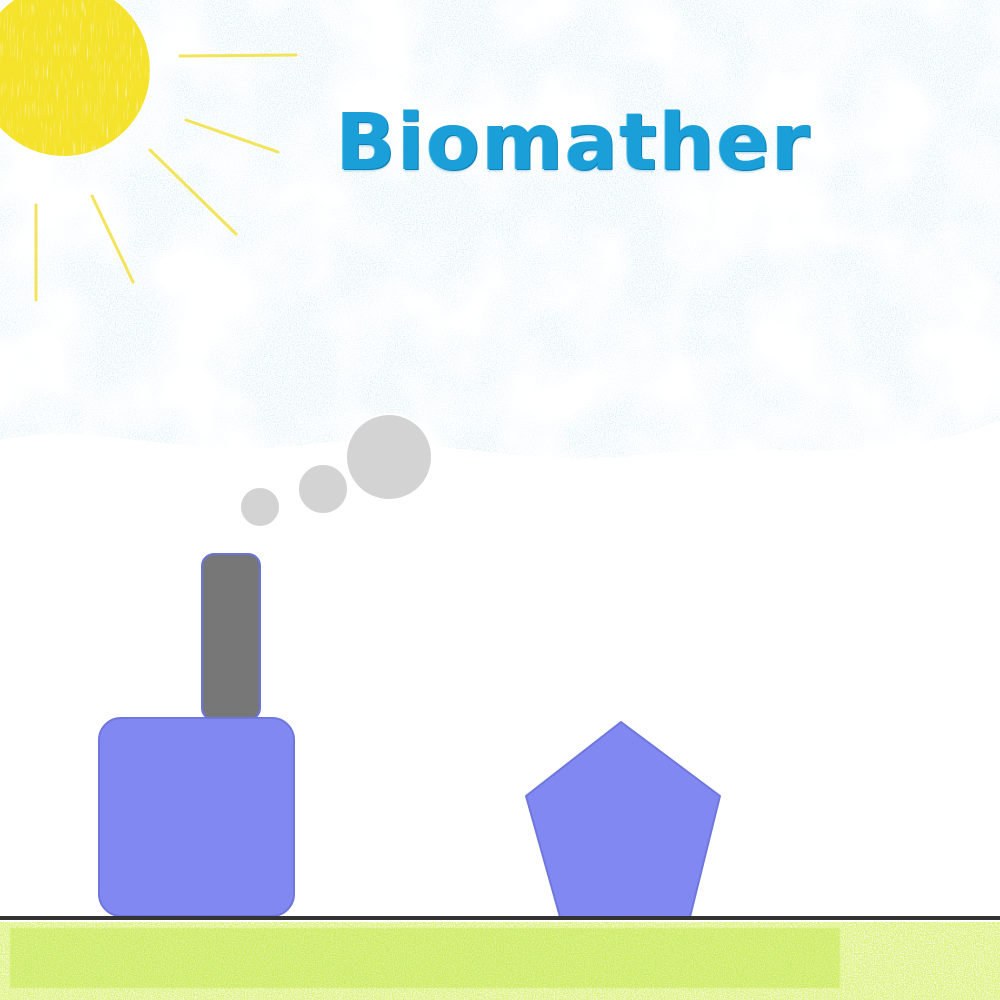  I want to click on factory-block, so click(196, 817).